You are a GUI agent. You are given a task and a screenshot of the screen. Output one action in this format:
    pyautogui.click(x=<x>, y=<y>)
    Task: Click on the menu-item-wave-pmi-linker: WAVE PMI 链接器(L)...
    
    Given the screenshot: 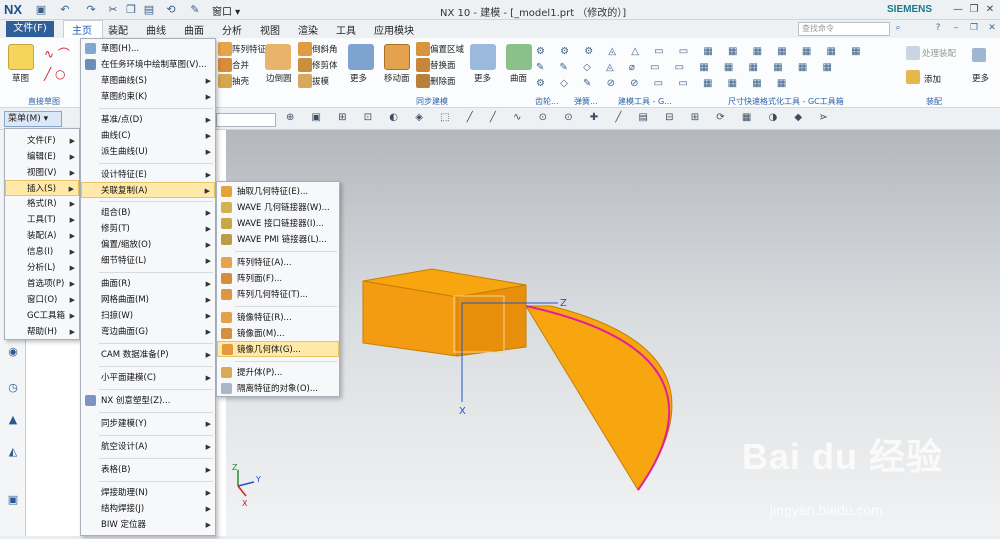 What is the action you would take?
    pyautogui.click(x=278, y=240)
    